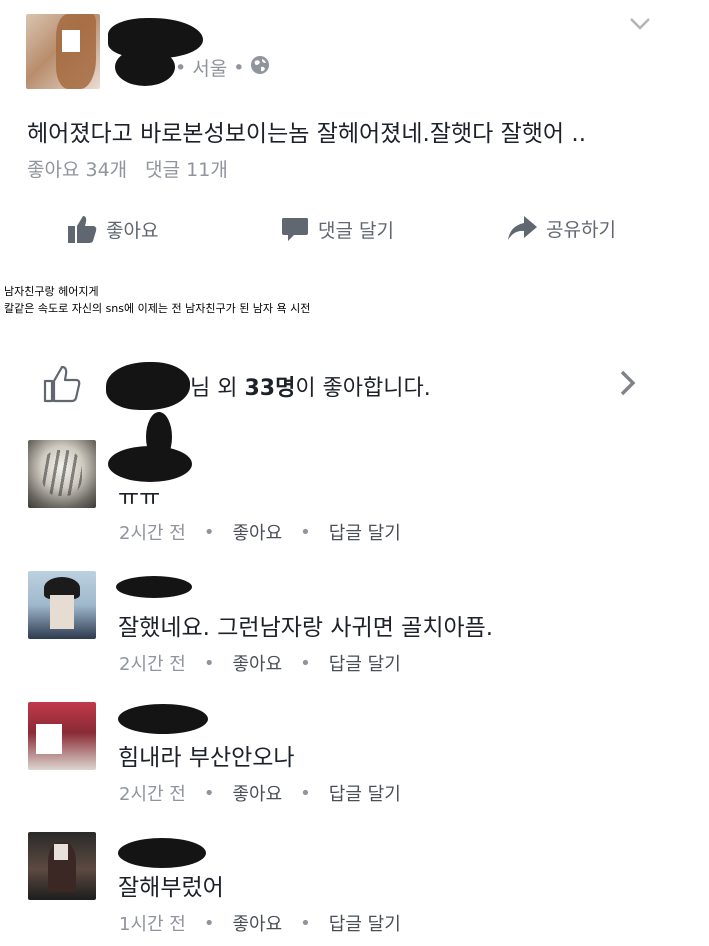 This screenshot has width=709, height=946. Describe the element at coordinates (139, 498) in the screenshot. I see `comment-text: ㅠㅠ` at that location.